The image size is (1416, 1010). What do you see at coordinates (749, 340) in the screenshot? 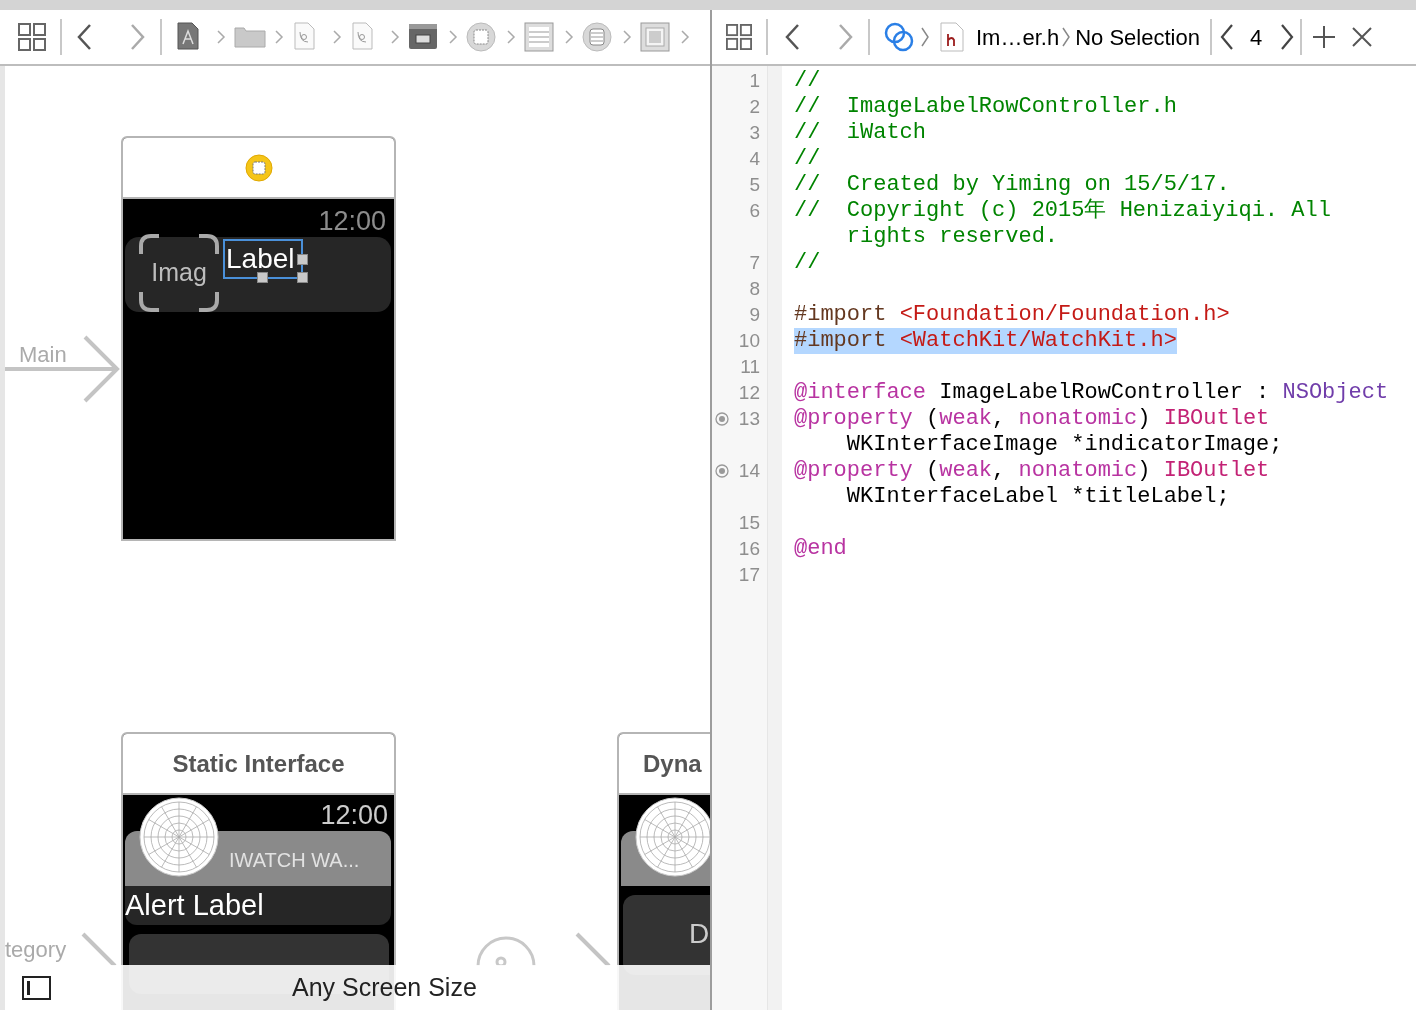
I see `line-number: 10` at bounding box center [749, 340].